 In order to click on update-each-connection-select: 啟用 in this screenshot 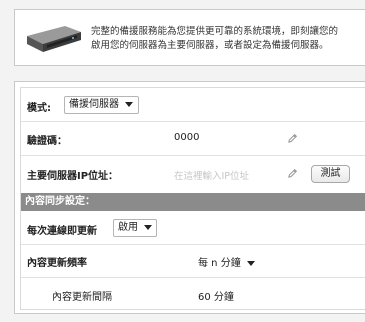, I will do `click(135, 228)`.